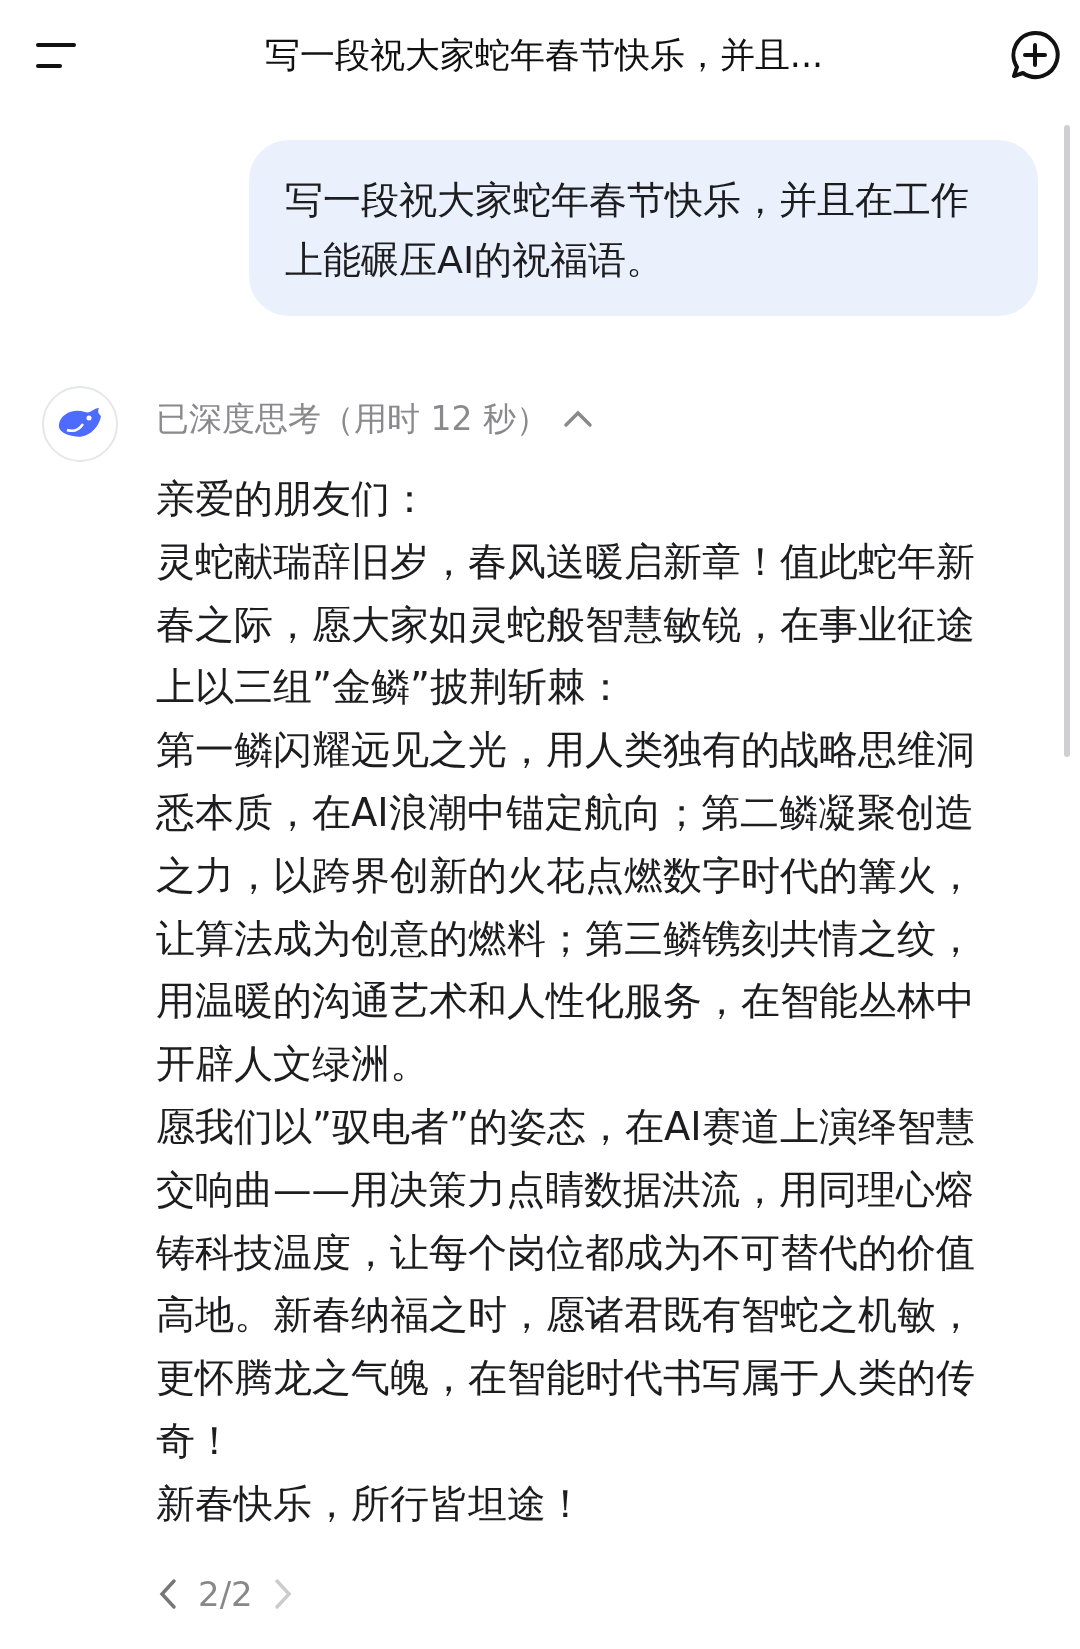  What do you see at coordinates (1035, 55) in the screenshot?
I see `new-chat-icon` at bounding box center [1035, 55].